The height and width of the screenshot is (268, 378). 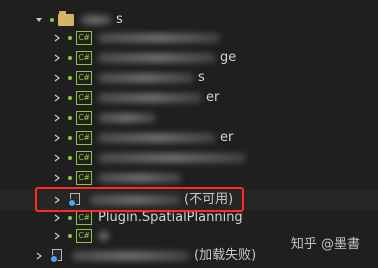 What do you see at coordinates (189, 20) in the screenshot?
I see `folder-row: s` at bounding box center [189, 20].